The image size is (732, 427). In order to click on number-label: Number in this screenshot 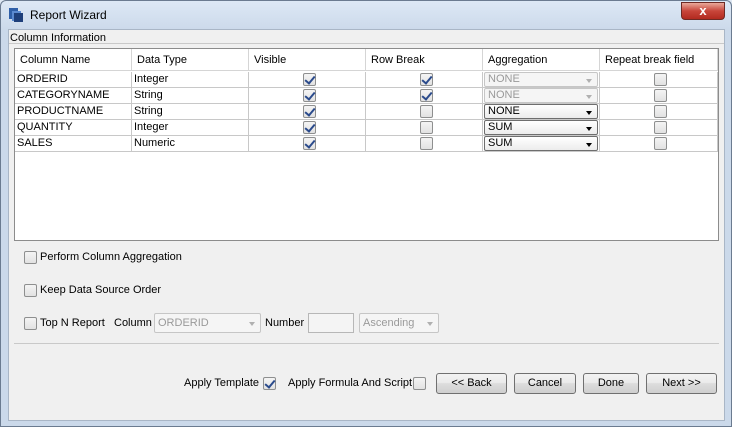, I will do `click(285, 323)`.